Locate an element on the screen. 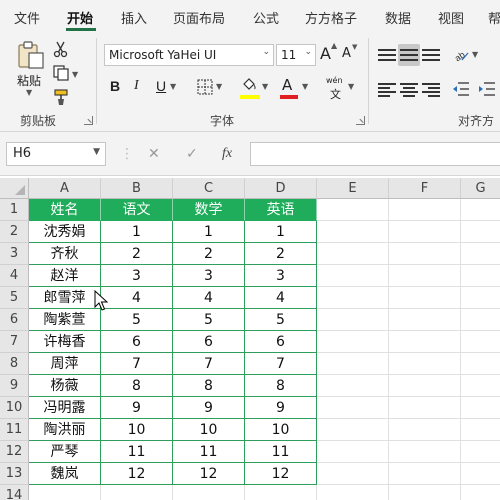 Image resolution: width=500 pixels, height=500 pixels. fill-color-dropdown-icon: ▼ is located at coordinates (265, 86).